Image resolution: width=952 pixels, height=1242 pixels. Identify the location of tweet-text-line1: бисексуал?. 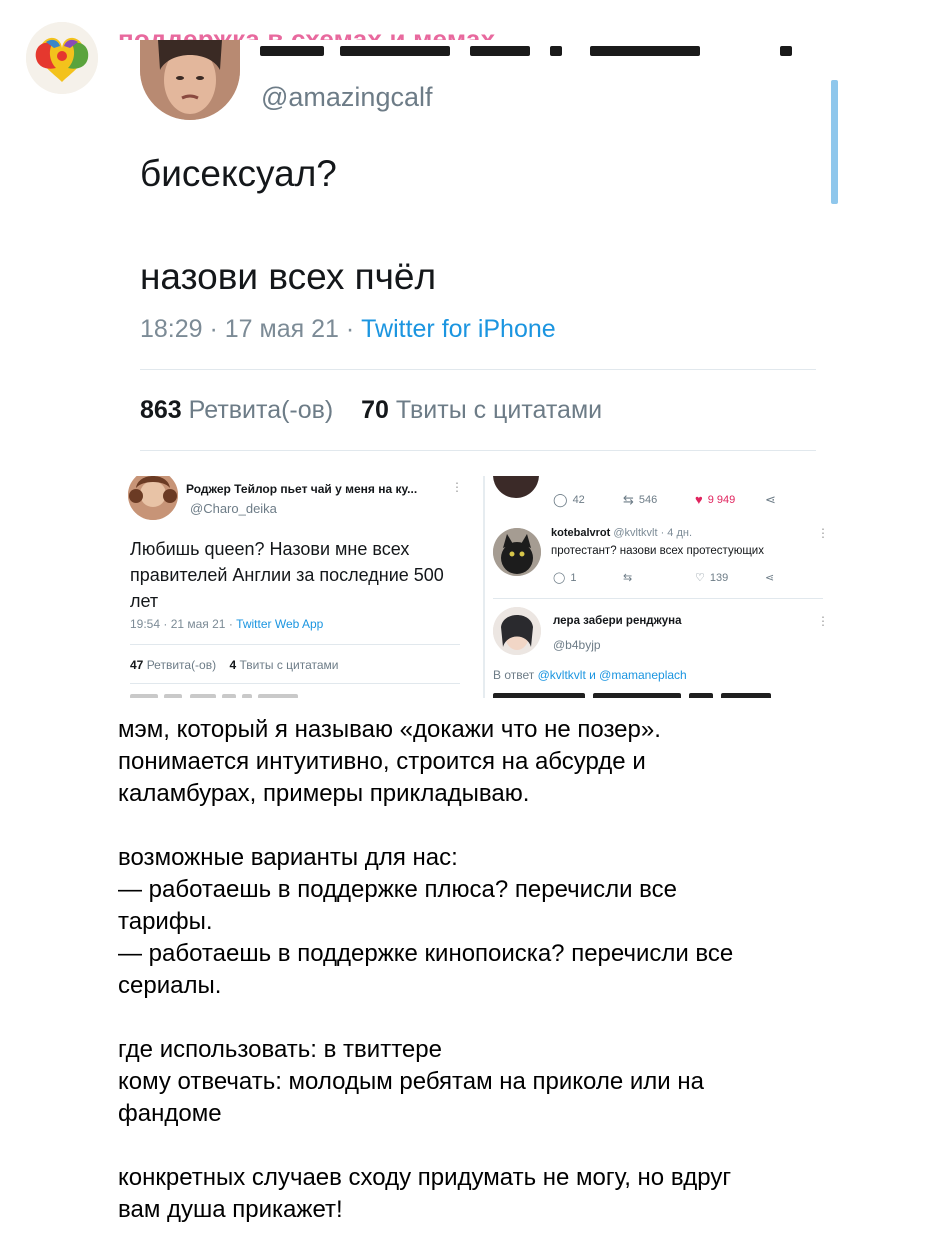
(238, 173).